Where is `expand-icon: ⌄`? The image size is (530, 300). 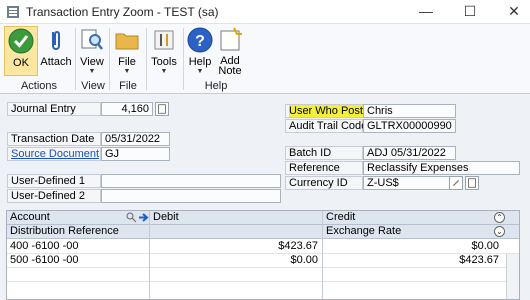
expand-icon: ⌄ is located at coordinates (499, 231).